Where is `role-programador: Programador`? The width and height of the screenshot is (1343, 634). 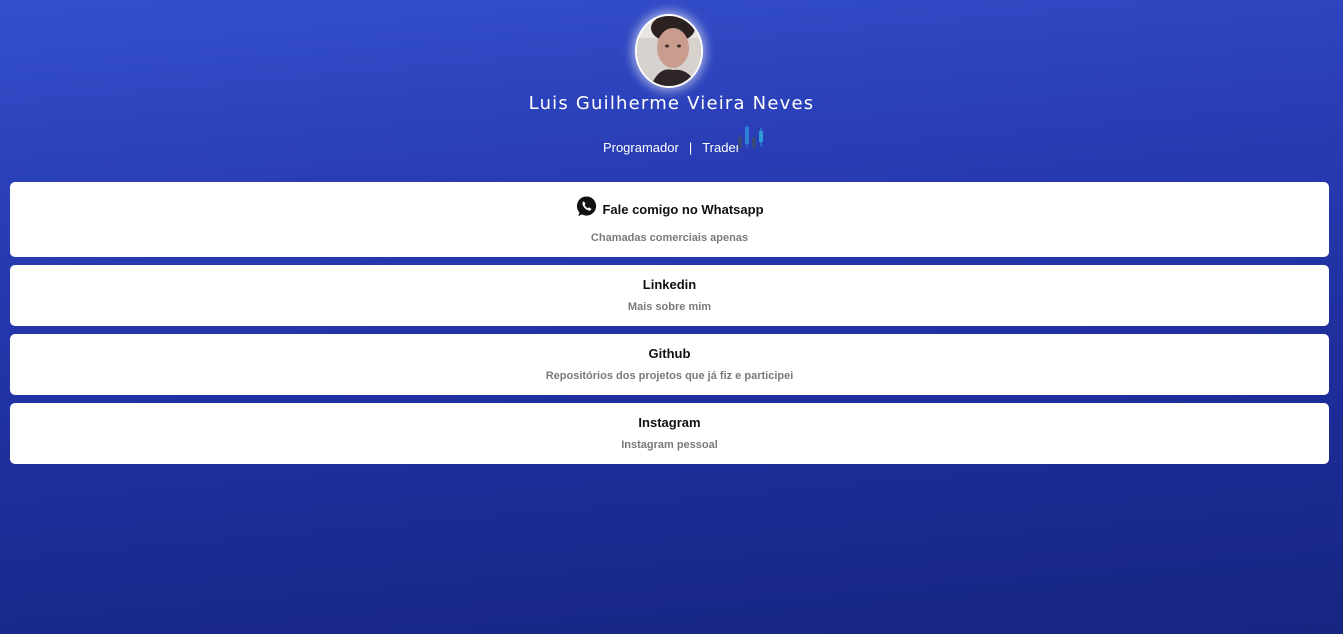 role-programador: Programador is located at coordinates (640, 147).